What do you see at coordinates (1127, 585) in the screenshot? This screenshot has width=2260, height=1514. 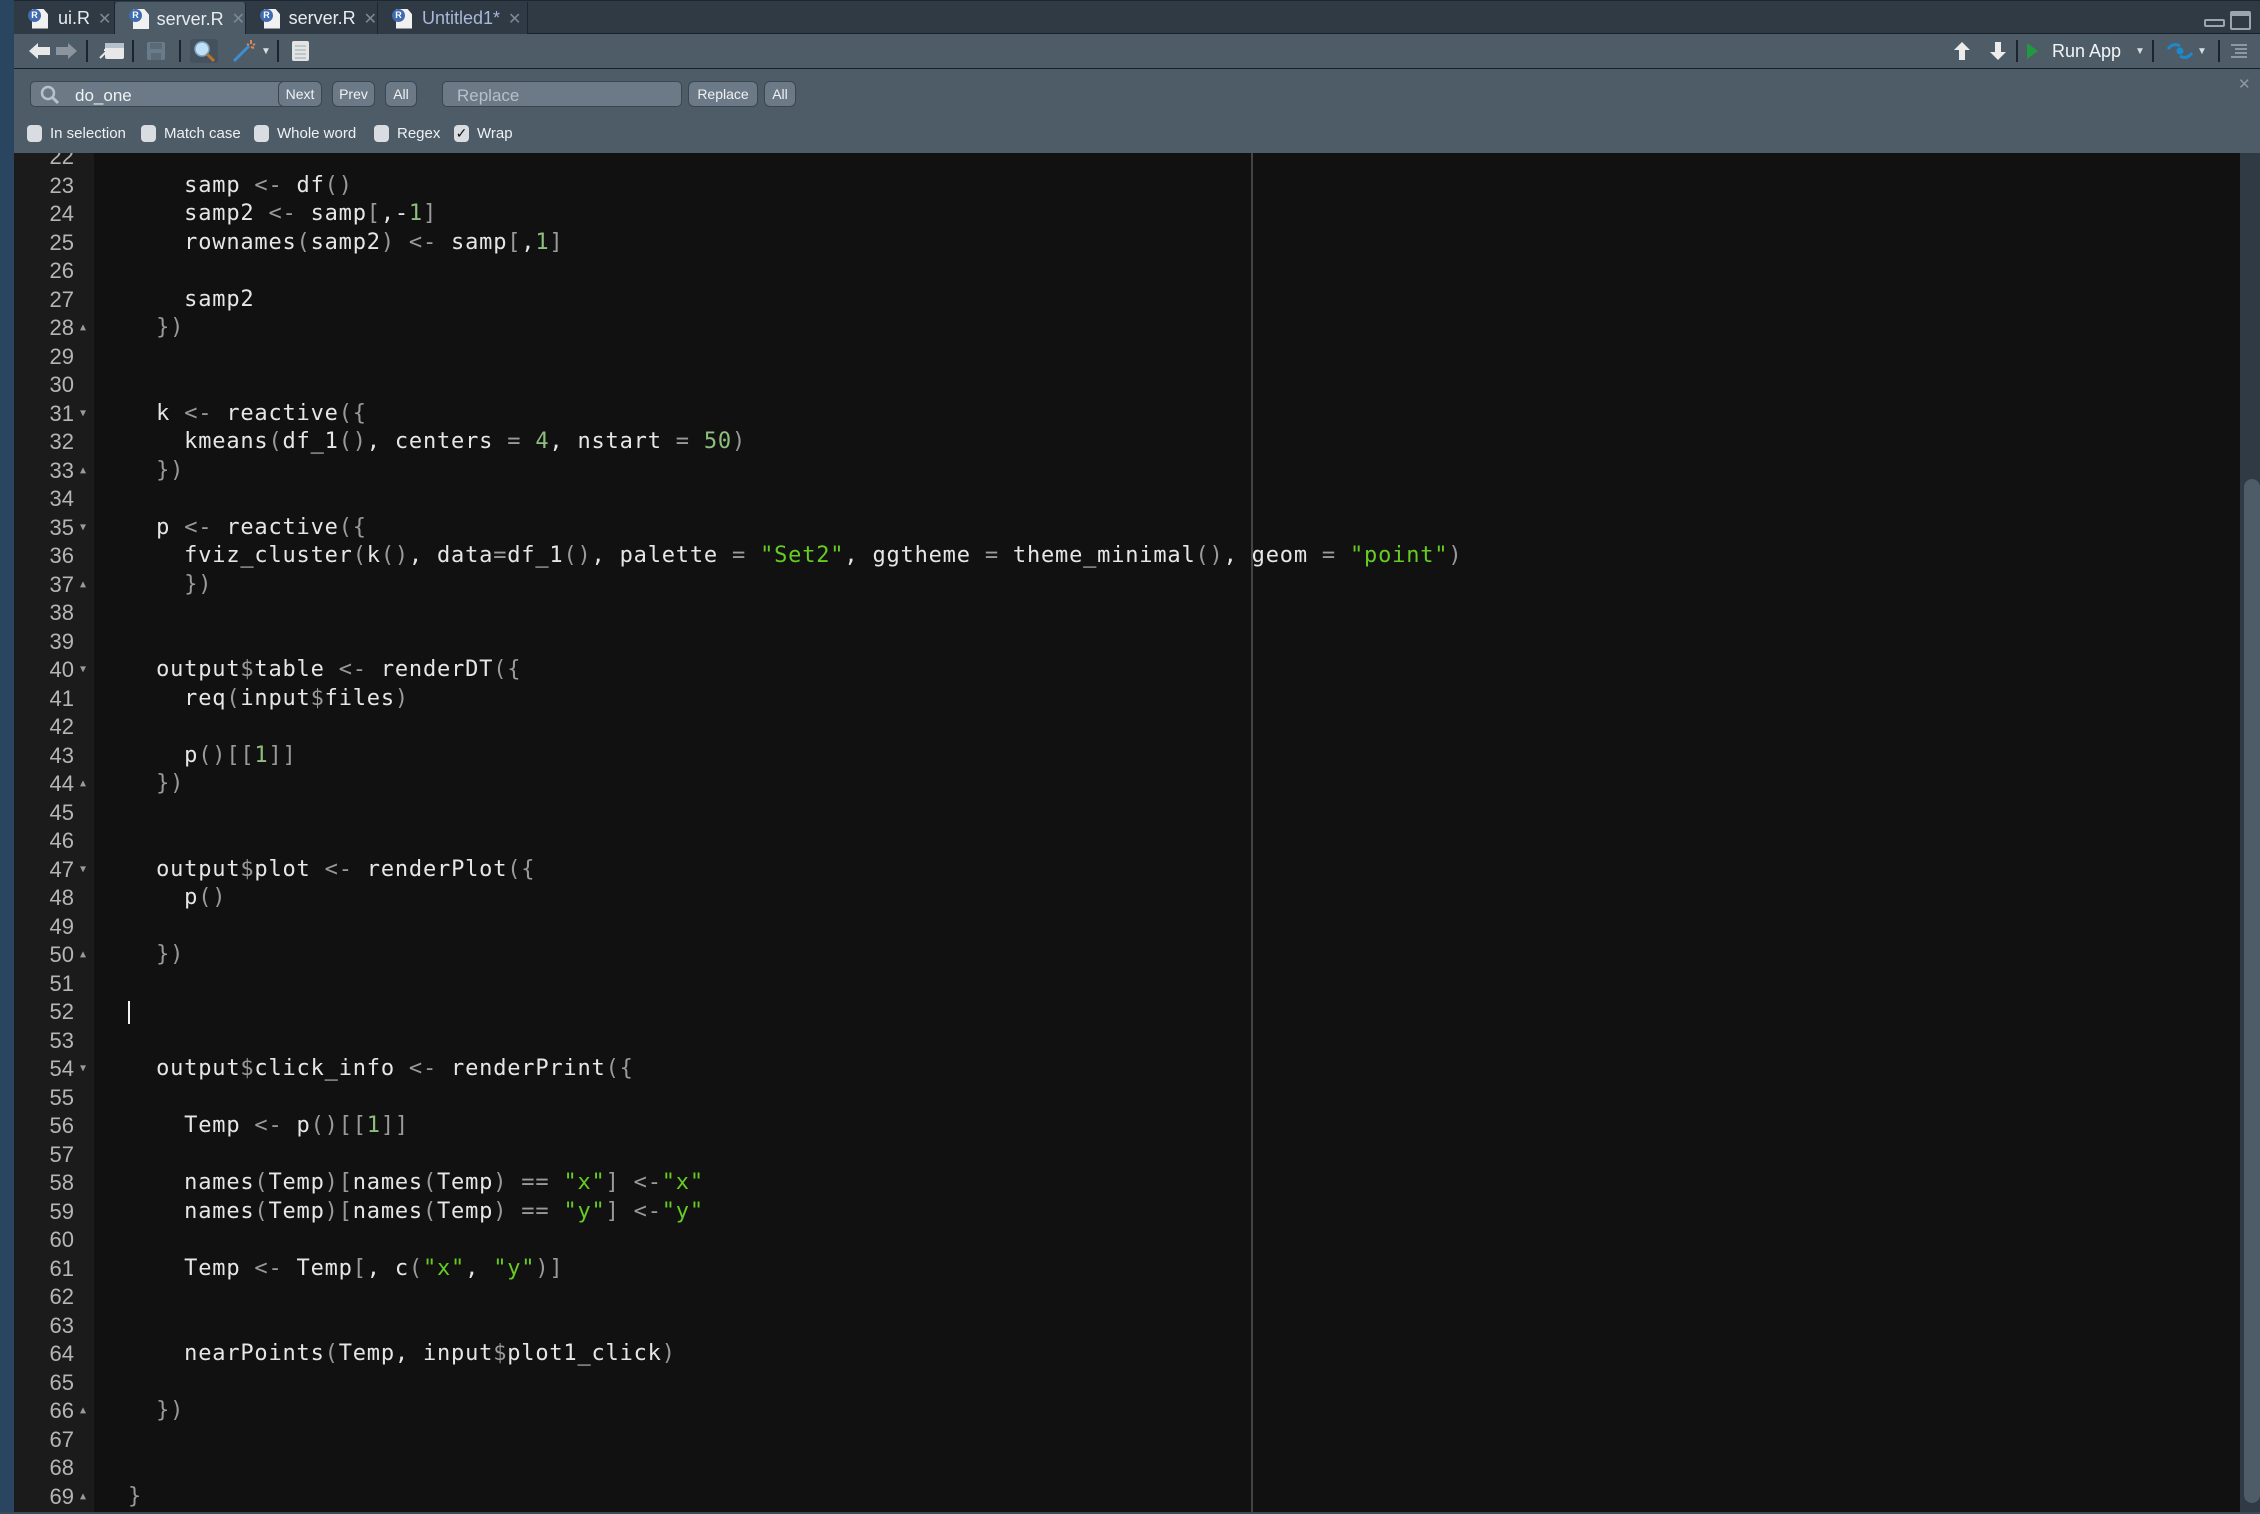 I see `code-line: 37 ▲ })` at bounding box center [1127, 585].